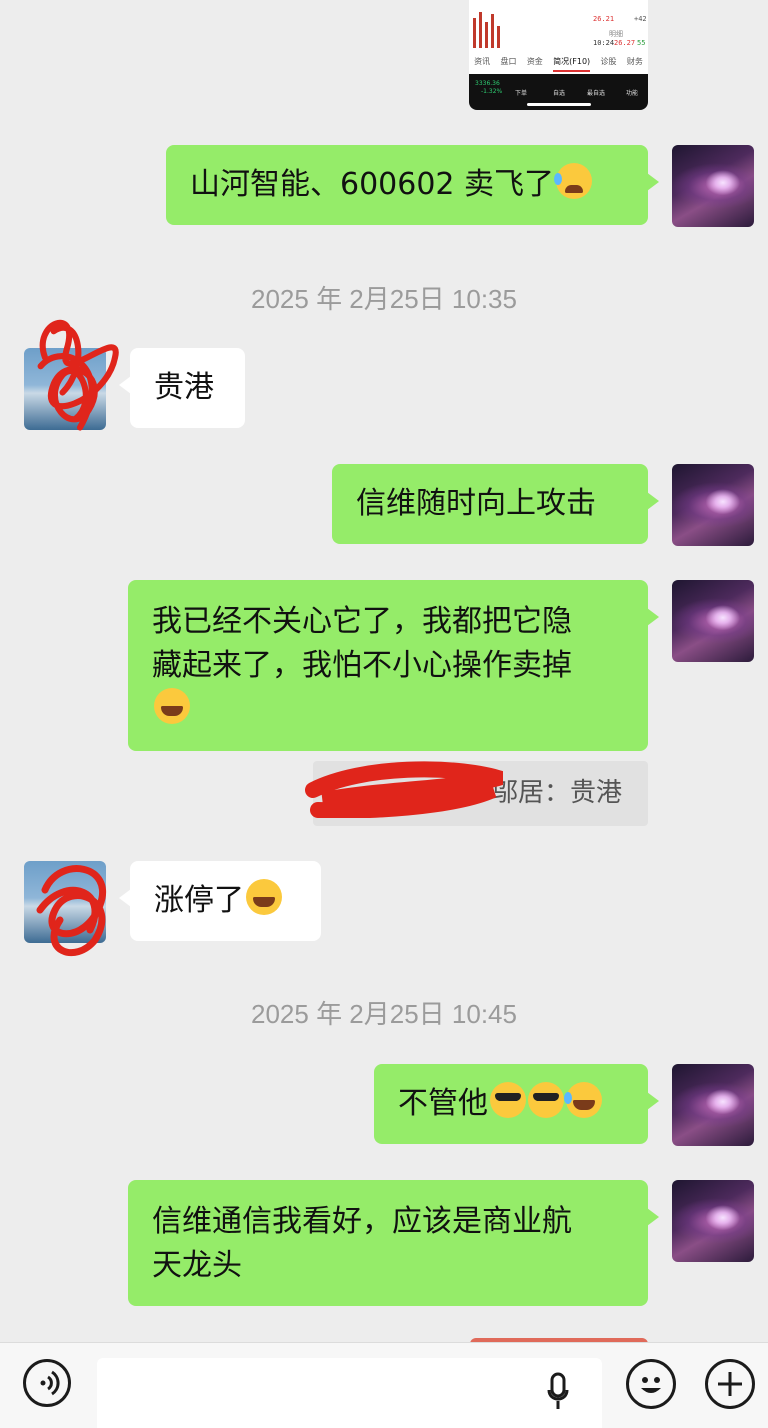  Describe the element at coordinates (492, 91) in the screenshot. I see `thumb-index-change: -1.32%` at that location.